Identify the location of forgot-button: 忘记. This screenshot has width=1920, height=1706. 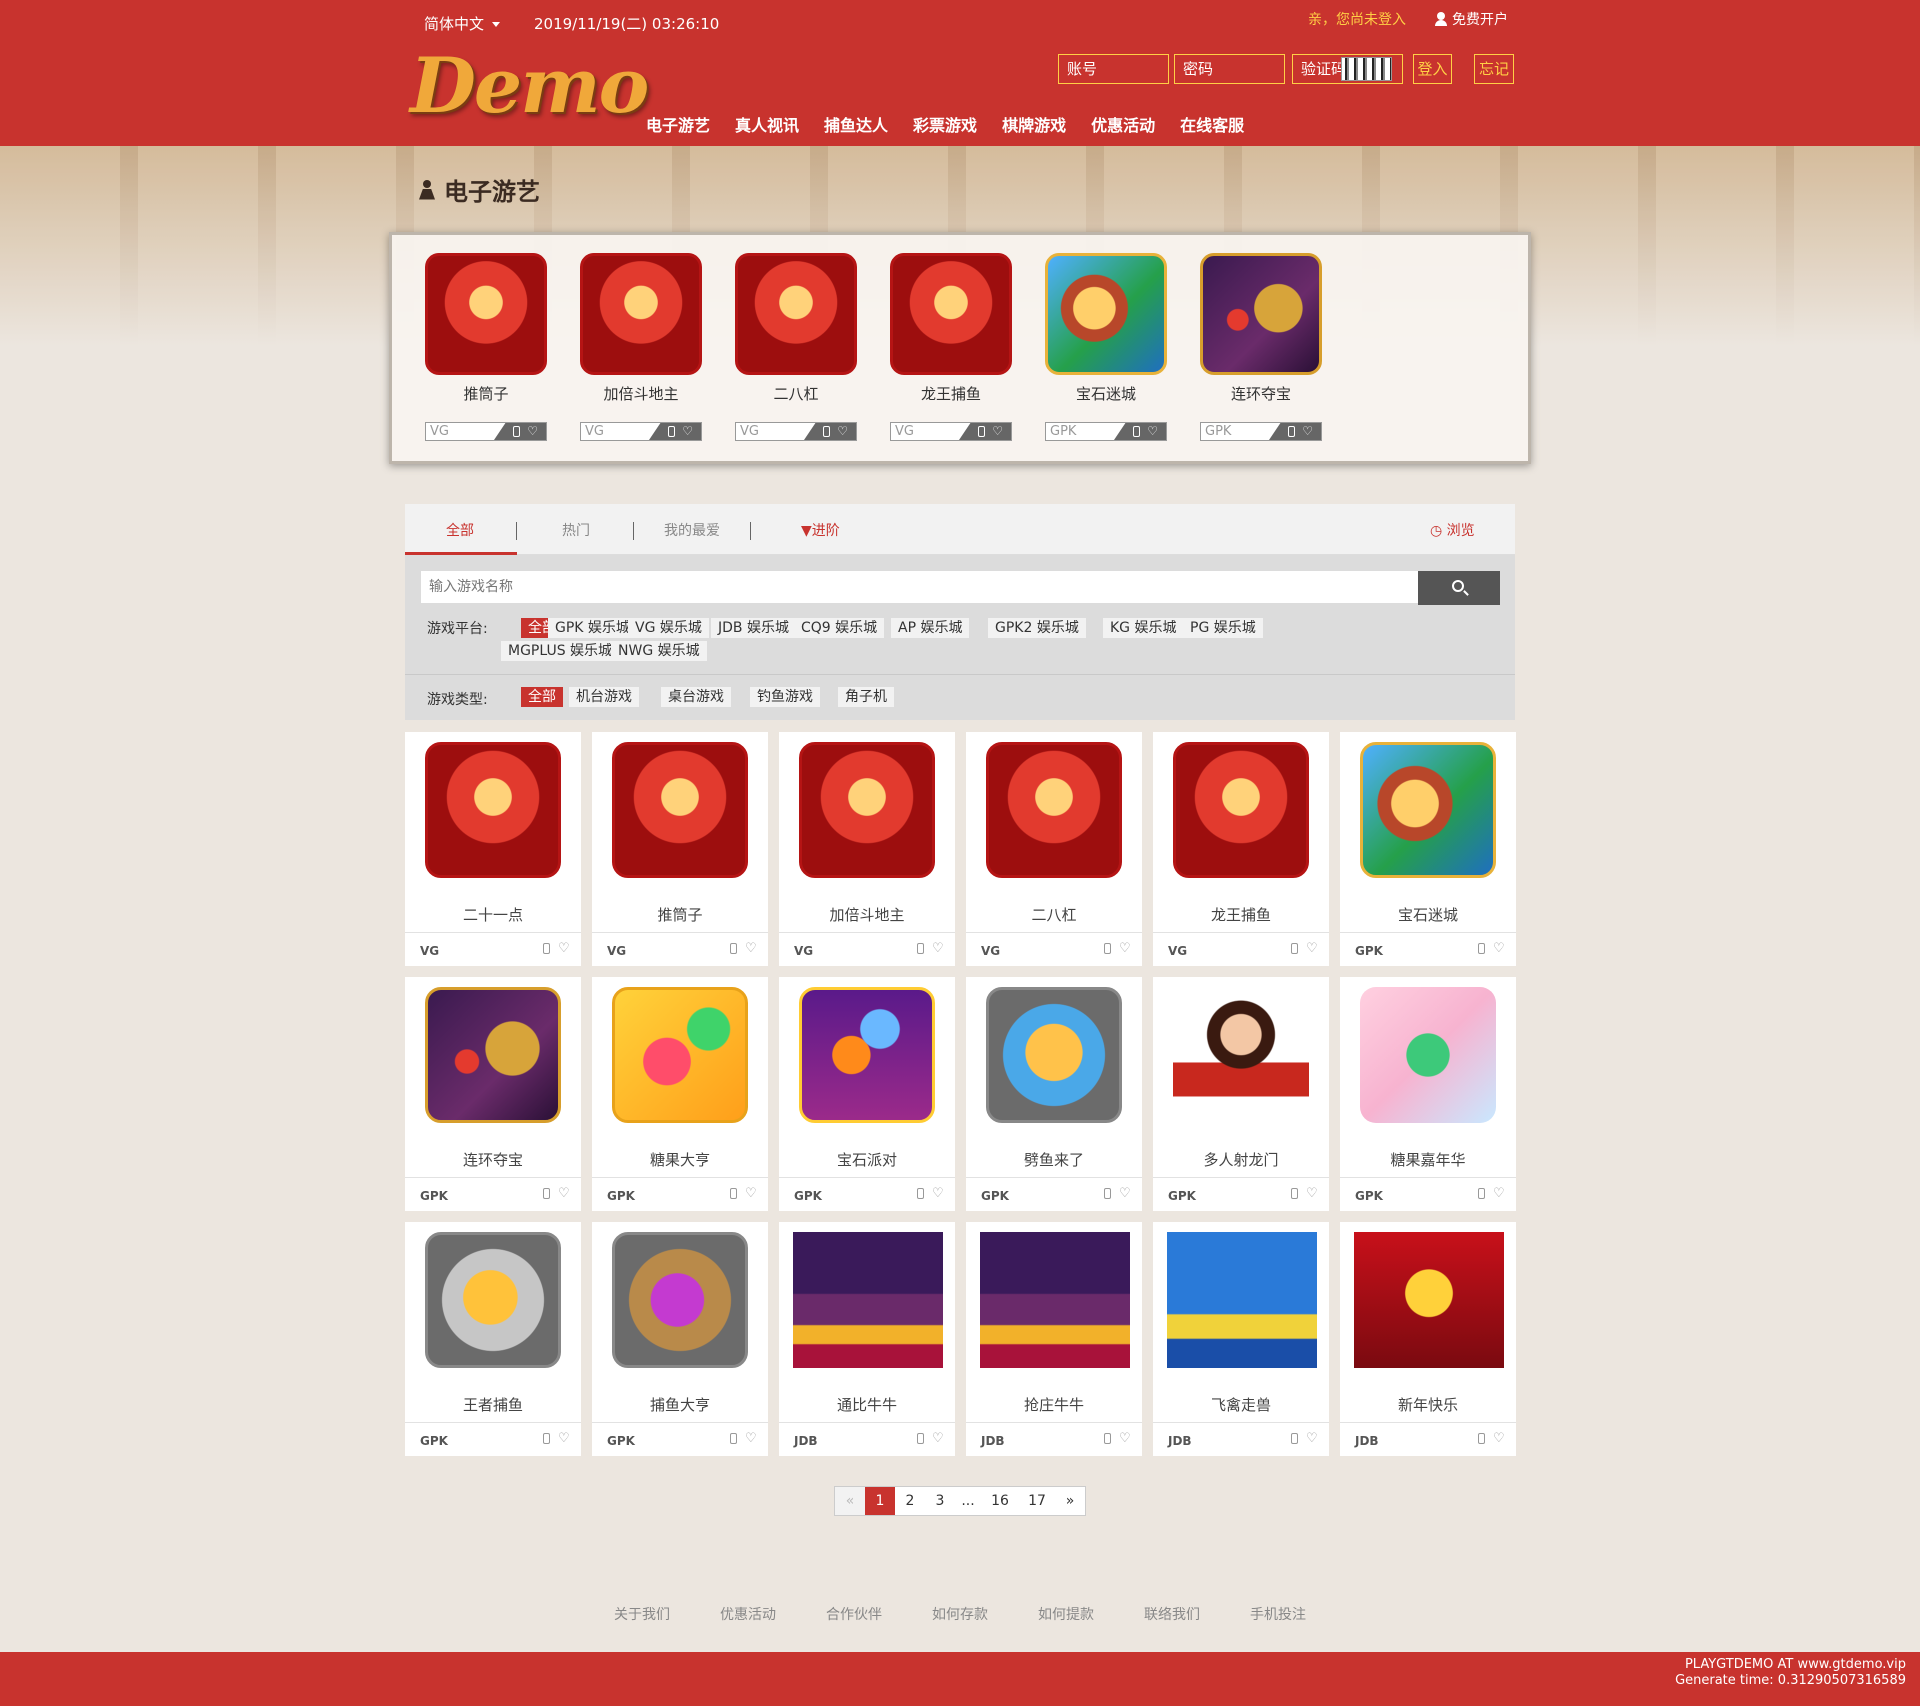
(1494, 69).